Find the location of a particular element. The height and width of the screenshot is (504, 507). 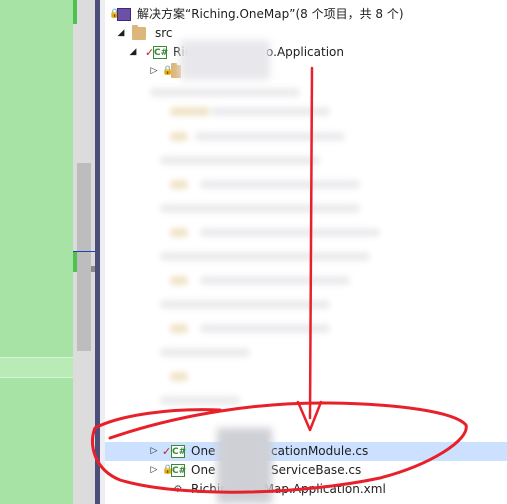

project-label-end: o.Application is located at coordinates (305, 52).